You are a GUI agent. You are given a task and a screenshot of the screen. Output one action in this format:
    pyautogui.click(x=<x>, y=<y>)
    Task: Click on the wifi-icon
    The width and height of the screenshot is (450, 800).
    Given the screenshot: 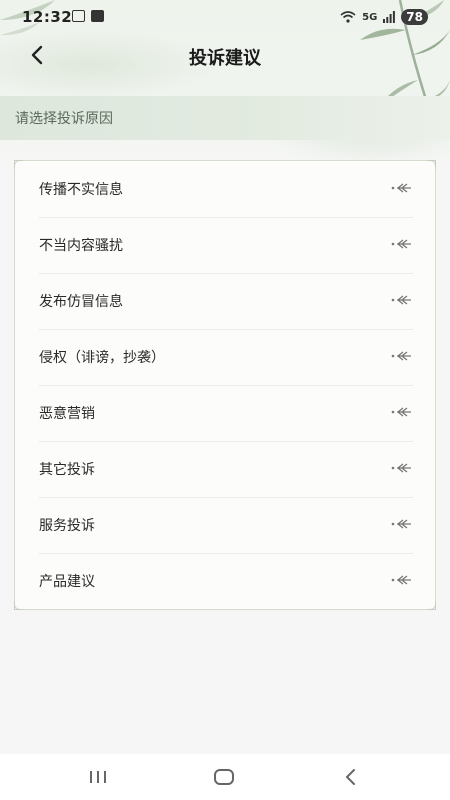 What is the action you would take?
    pyautogui.click(x=348, y=17)
    